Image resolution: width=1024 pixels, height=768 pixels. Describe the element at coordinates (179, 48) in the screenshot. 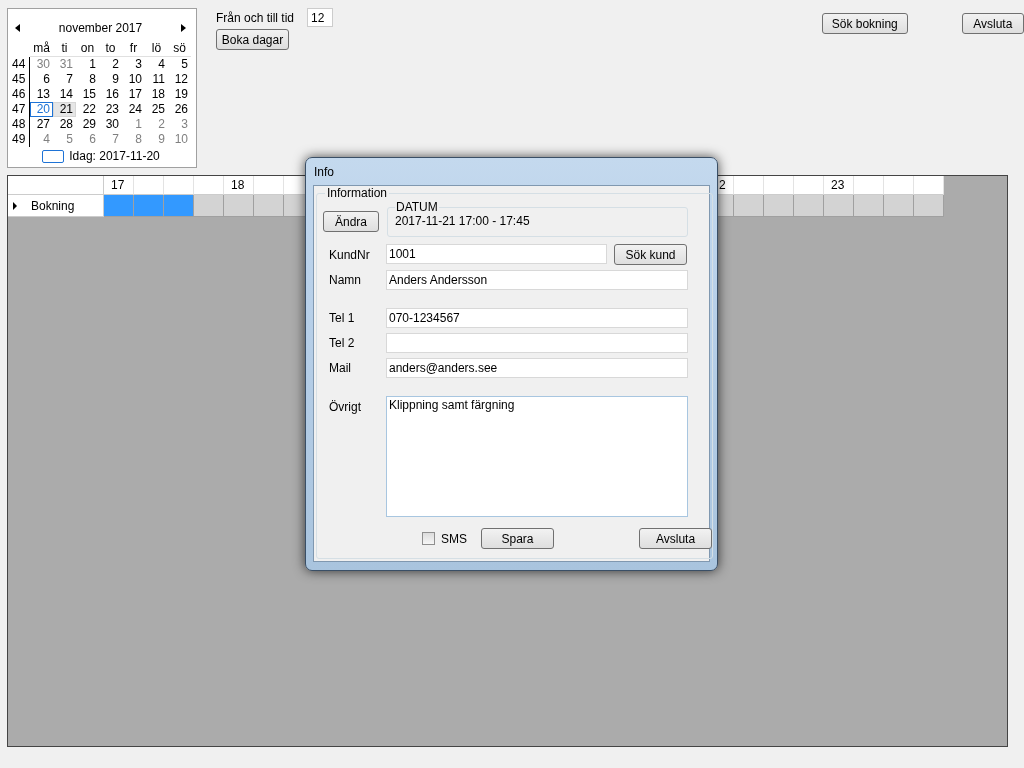

I see `weekday-label: sö` at that location.